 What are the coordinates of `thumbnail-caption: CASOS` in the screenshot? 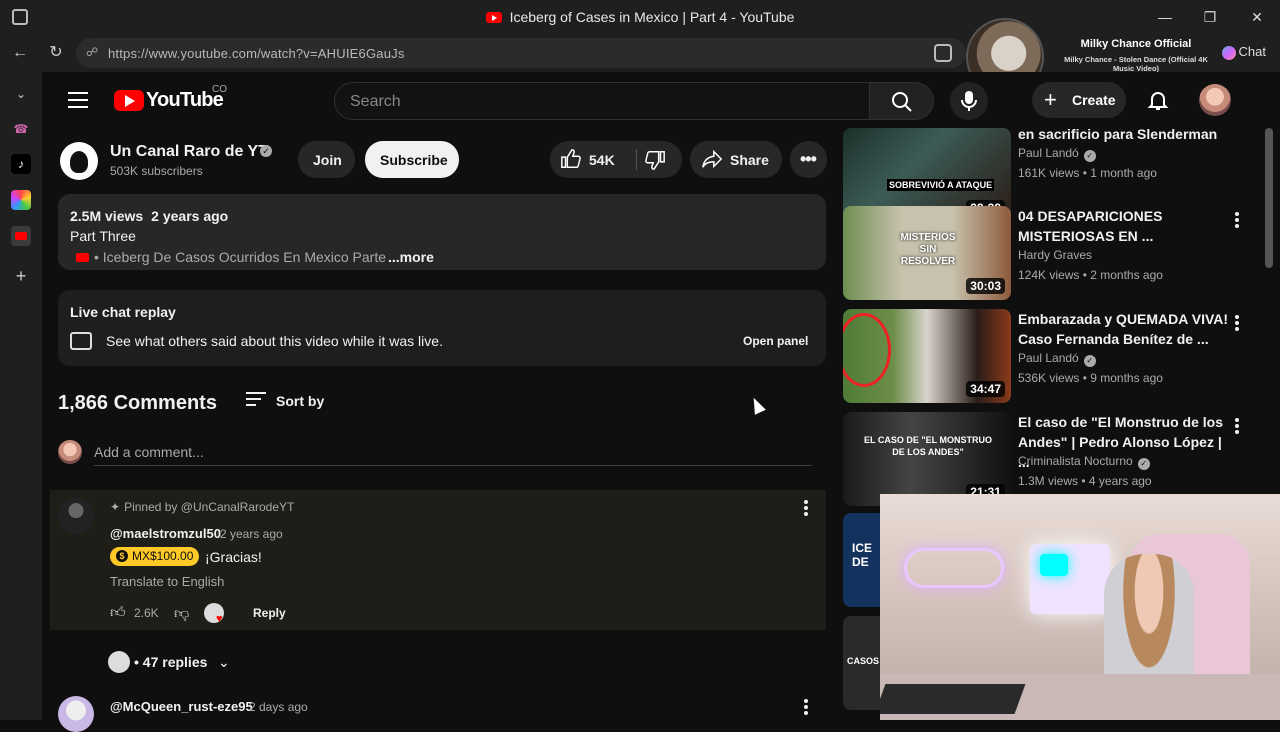 It's located at (863, 661).